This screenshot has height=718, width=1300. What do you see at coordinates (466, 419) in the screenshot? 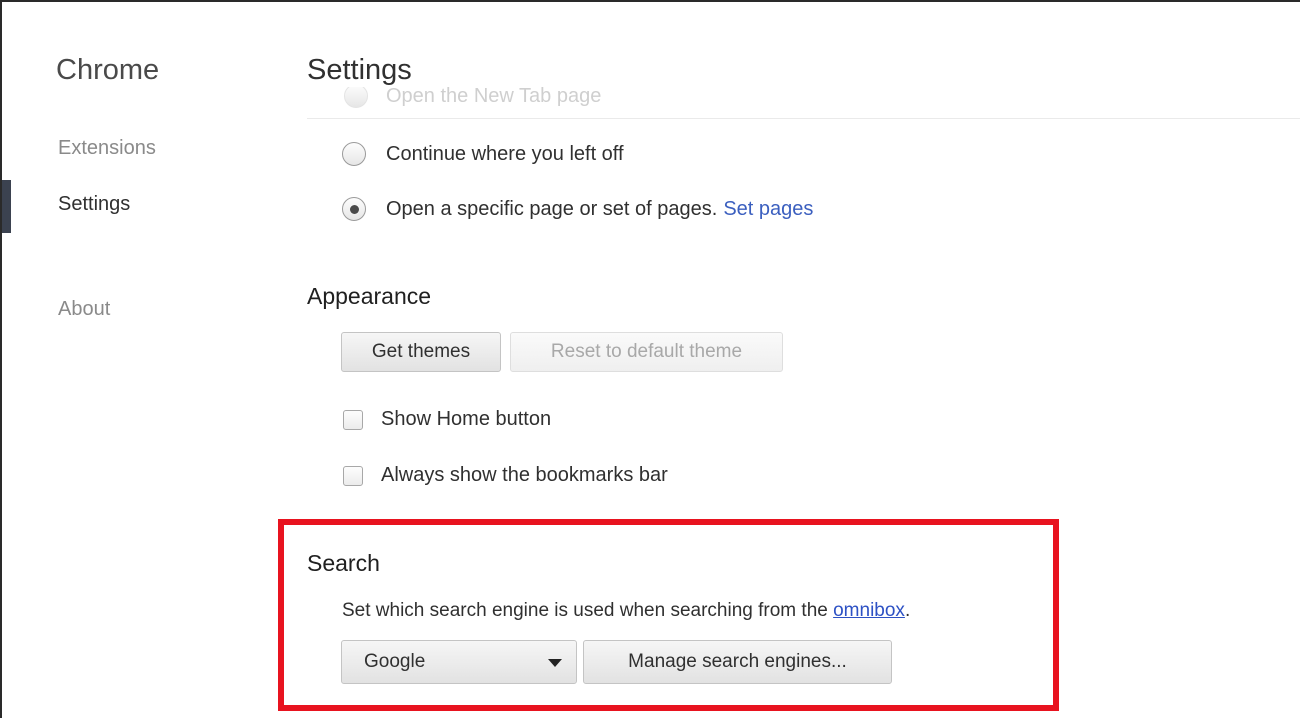
I see `show-home-label: Show Home button` at bounding box center [466, 419].